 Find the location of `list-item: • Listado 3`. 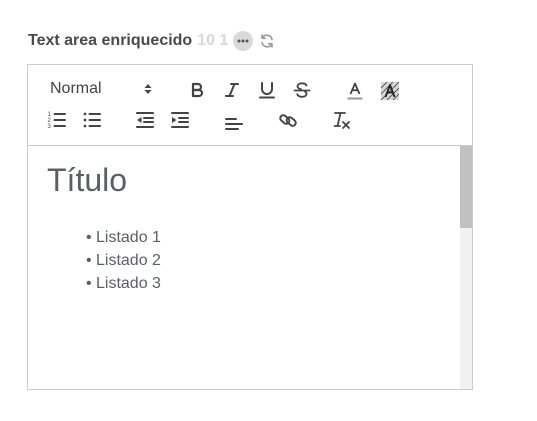

list-item: • Listado 3 is located at coordinates (123, 283).